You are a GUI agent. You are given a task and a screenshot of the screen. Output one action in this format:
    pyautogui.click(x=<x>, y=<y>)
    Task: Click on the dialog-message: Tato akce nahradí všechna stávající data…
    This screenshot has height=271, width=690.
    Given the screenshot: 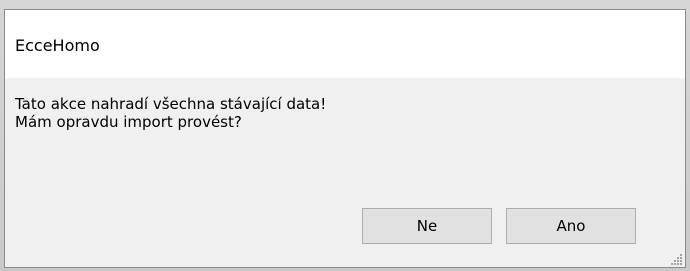 What is the action you would take?
    pyautogui.click(x=170, y=113)
    